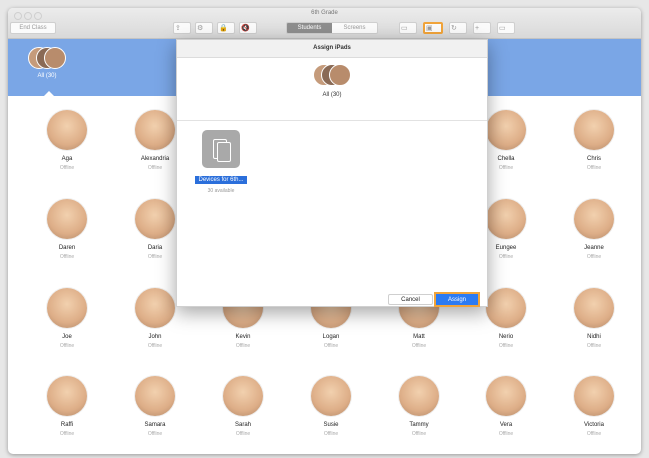 The height and width of the screenshot is (458, 649). What do you see at coordinates (410, 299) in the screenshot?
I see `cancel-button: Cancel` at bounding box center [410, 299].